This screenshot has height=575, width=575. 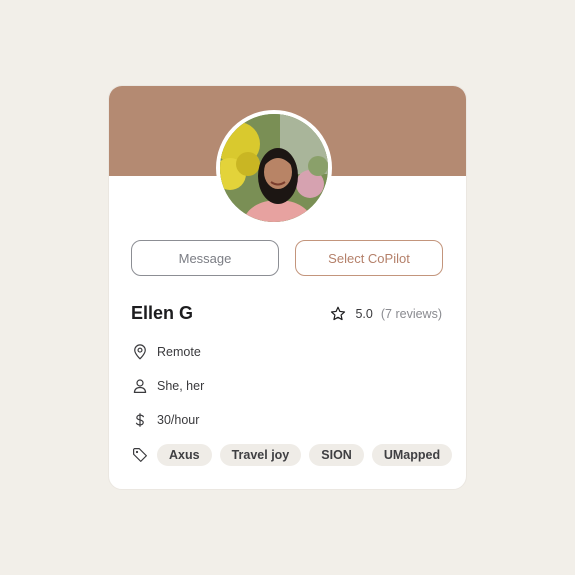 What do you see at coordinates (140, 455) in the screenshot?
I see `tag-icon` at bounding box center [140, 455].